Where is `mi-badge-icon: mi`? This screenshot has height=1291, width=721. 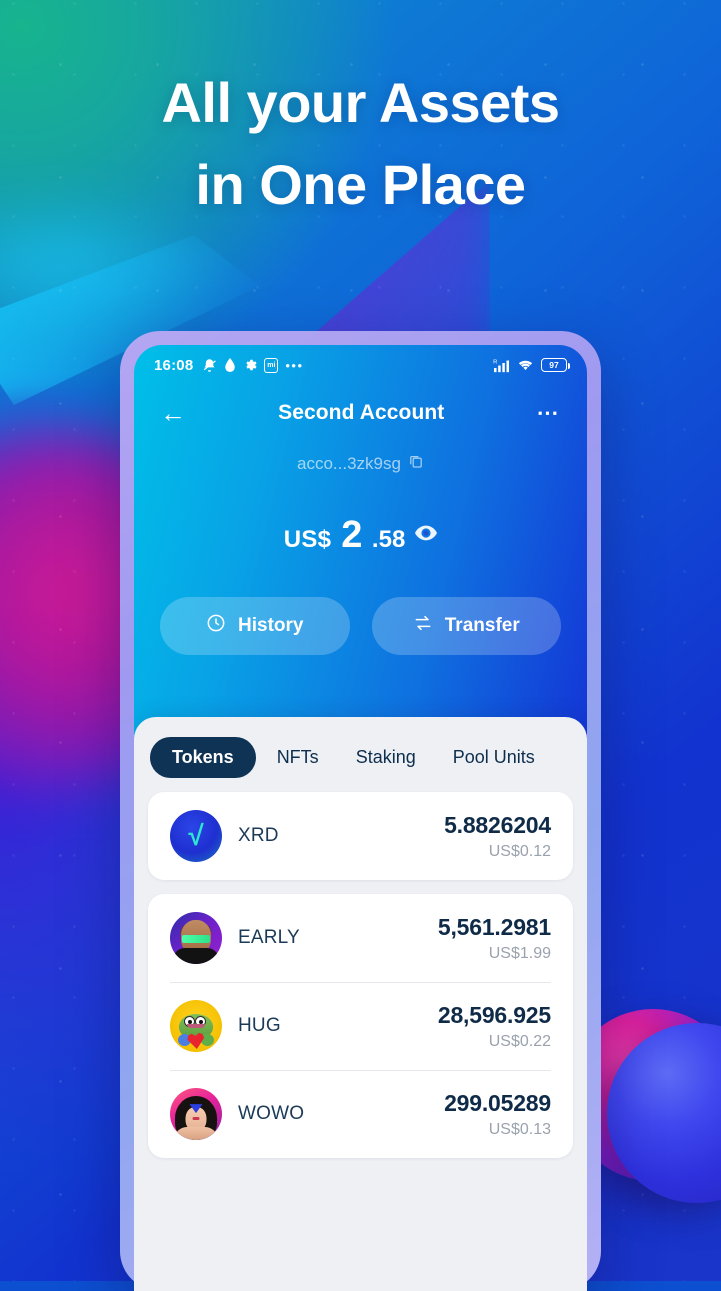
mi-badge-icon: mi is located at coordinates (271, 365).